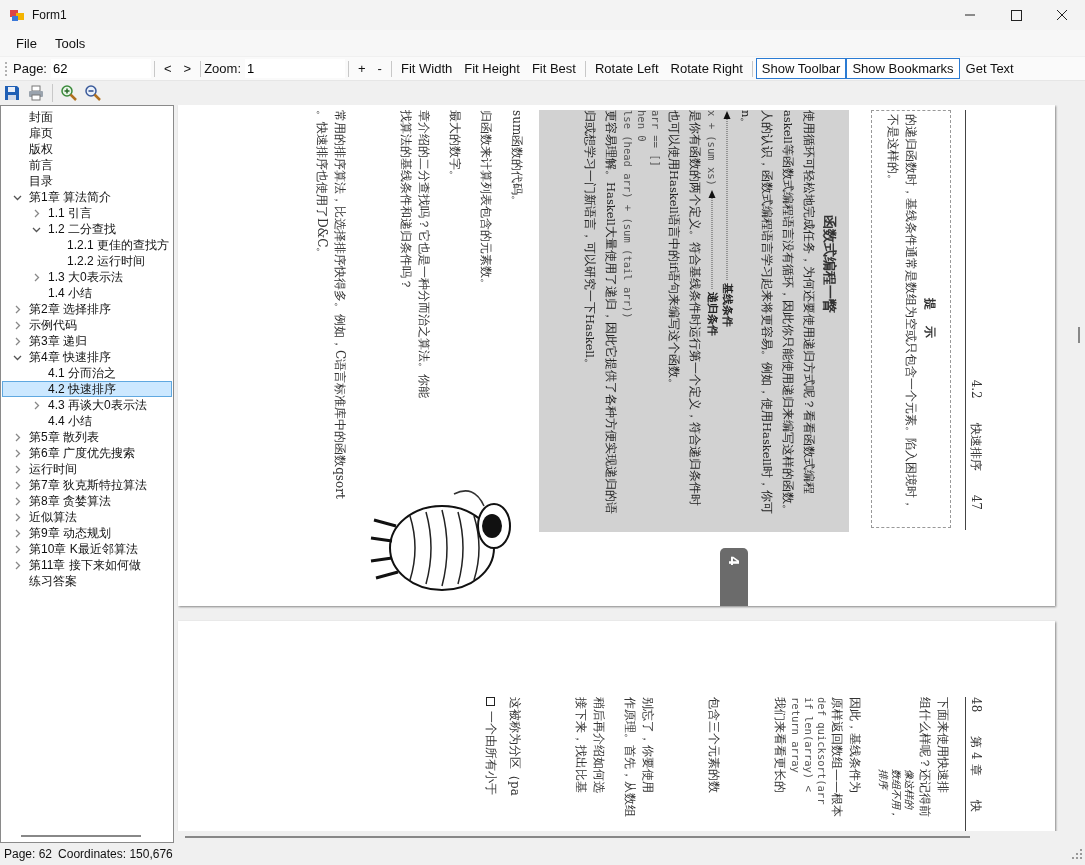 This screenshot has height=865, width=1085. I want to click on tree-item: 第5章 散列表, so click(87, 437).